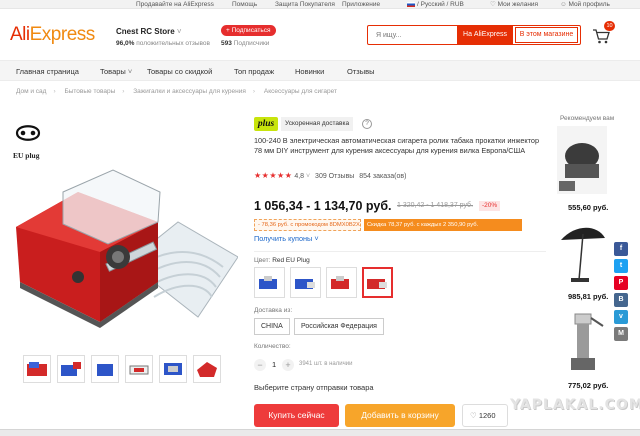  What do you see at coordinates (274, 364) in the screenshot?
I see `quantity-value: 1` at bounding box center [274, 364].